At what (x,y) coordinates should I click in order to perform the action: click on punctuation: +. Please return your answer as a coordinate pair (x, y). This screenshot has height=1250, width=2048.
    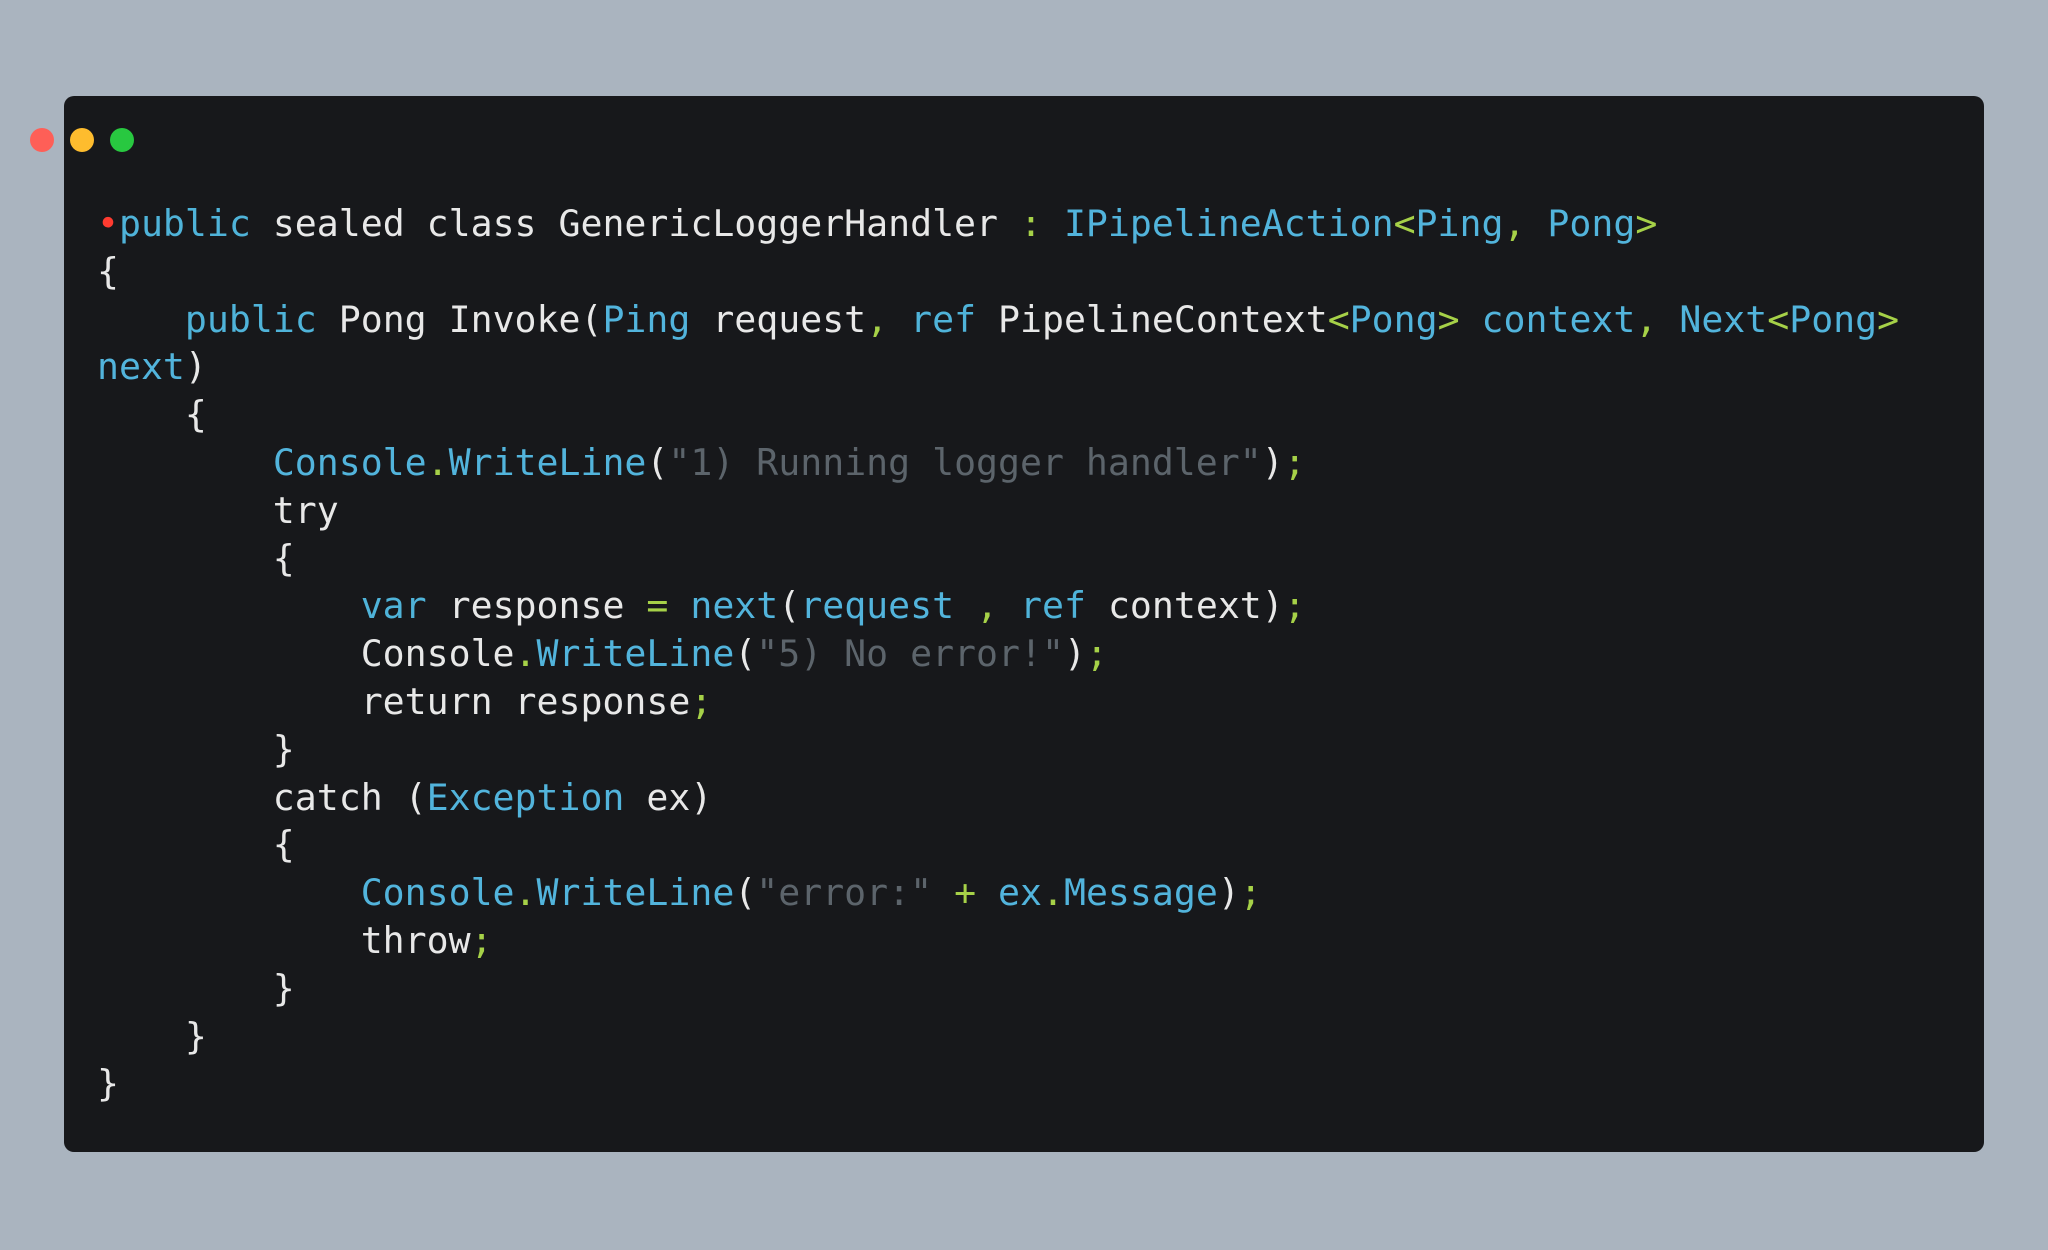
    Looking at the image, I should click on (965, 893).